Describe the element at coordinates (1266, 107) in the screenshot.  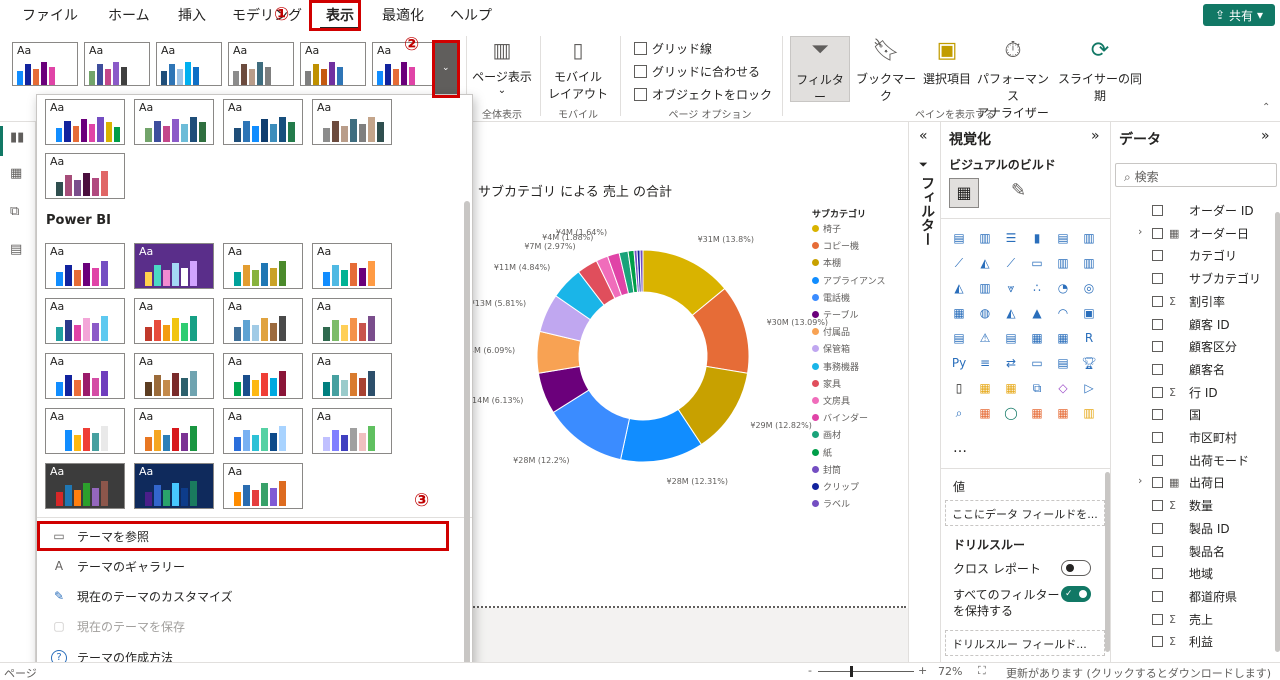
I see `chevron-up-icon: ⌃` at that location.